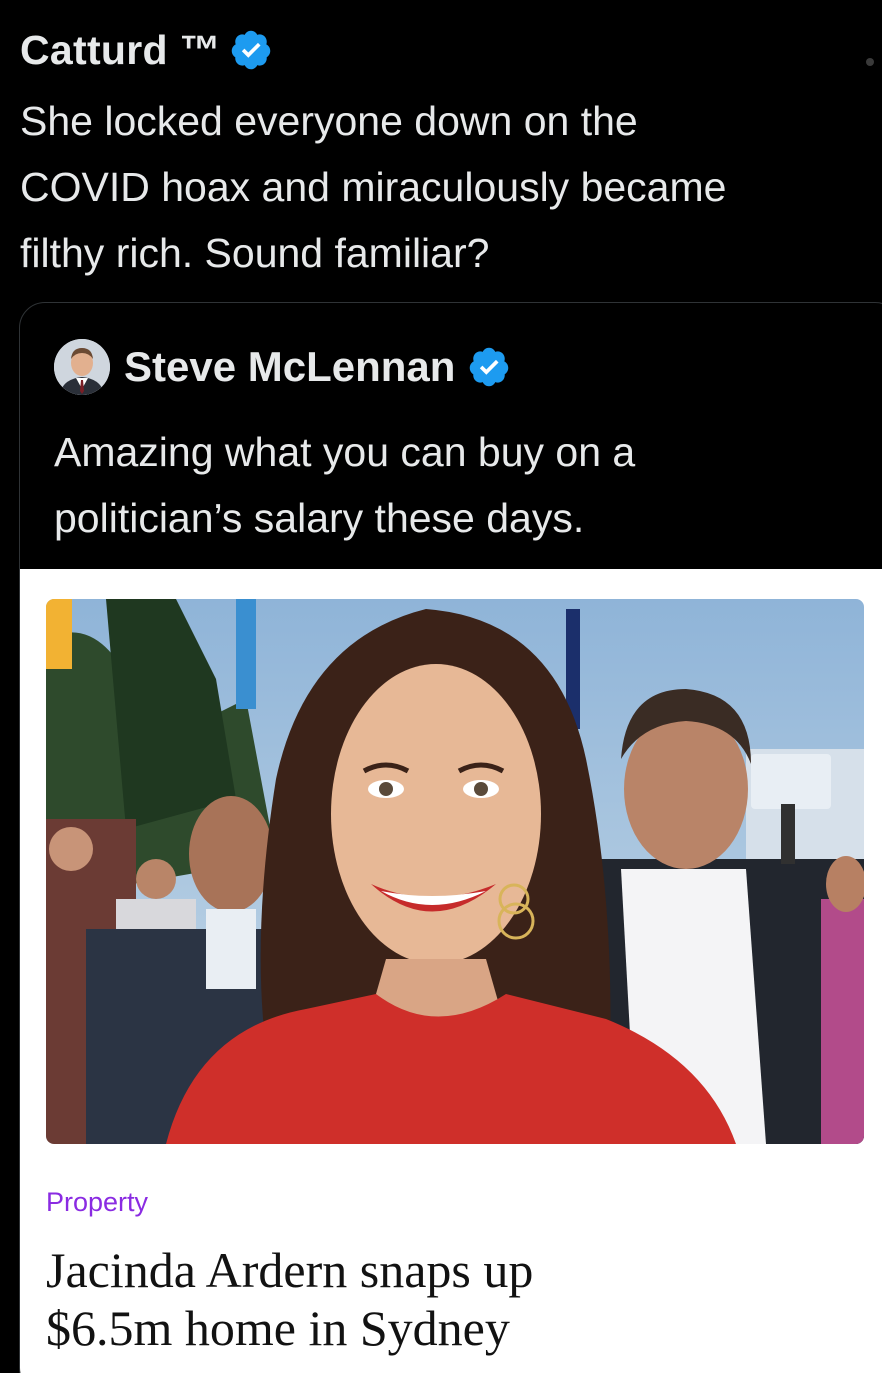 Image resolution: width=882 pixels, height=1373 pixels. I want to click on article-category: Property, so click(97, 1202).